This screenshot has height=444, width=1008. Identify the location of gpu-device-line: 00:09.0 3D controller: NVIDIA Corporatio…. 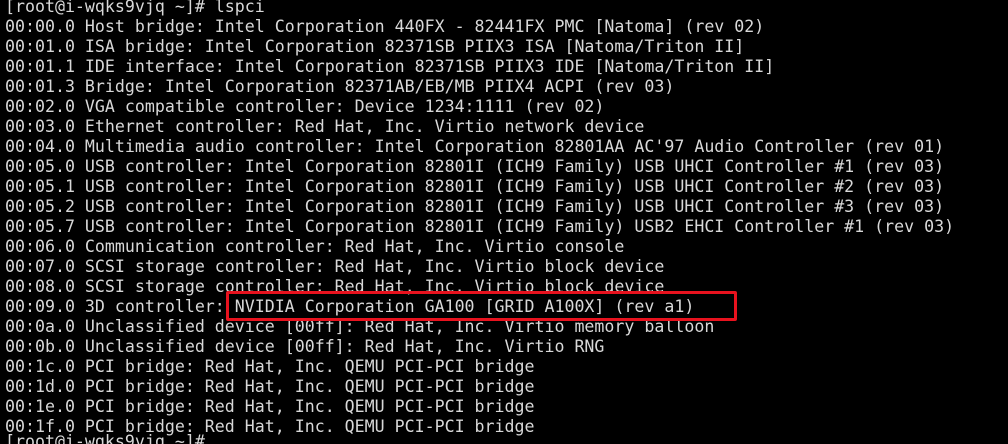
(350, 306).